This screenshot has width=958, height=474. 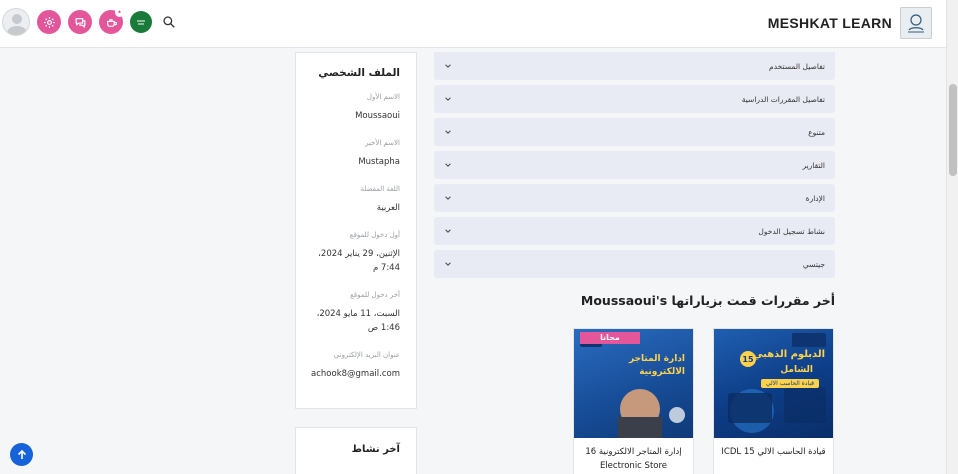 What do you see at coordinates (773, 448) in the screenshot?
I see `course-title: قيادة الحاسب الالي 15 ICDL` at bounding box center [773, 448].